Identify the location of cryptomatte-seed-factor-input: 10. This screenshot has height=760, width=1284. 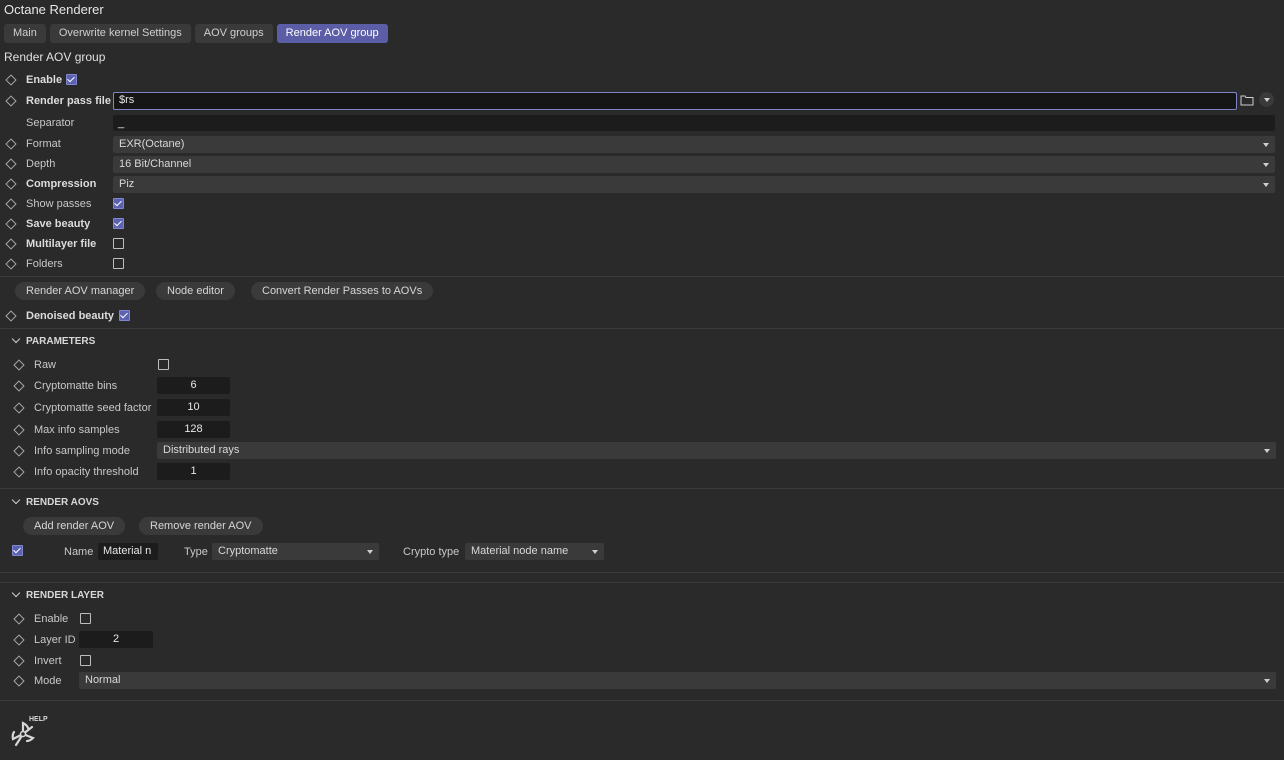
(193, 407).